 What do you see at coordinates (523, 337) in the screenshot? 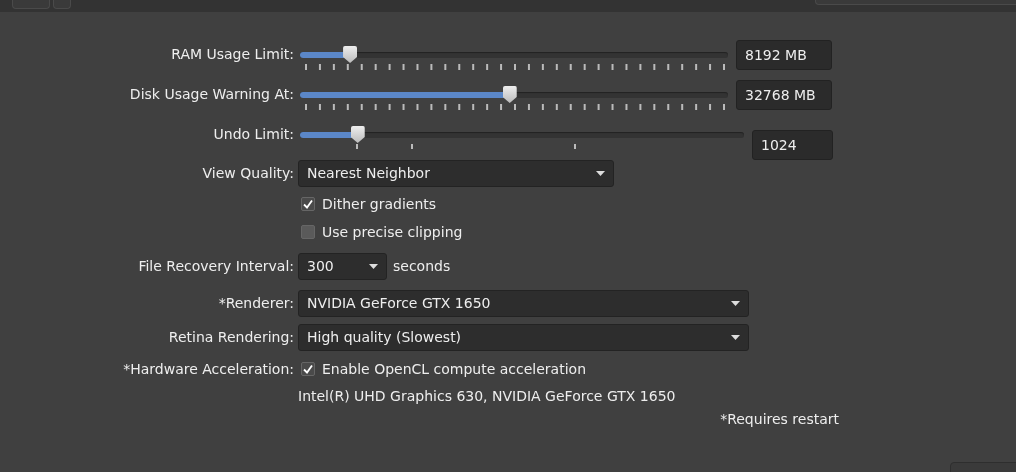
I see `dropdown: High quality (Slowest)` at bounding box center [523, 337].